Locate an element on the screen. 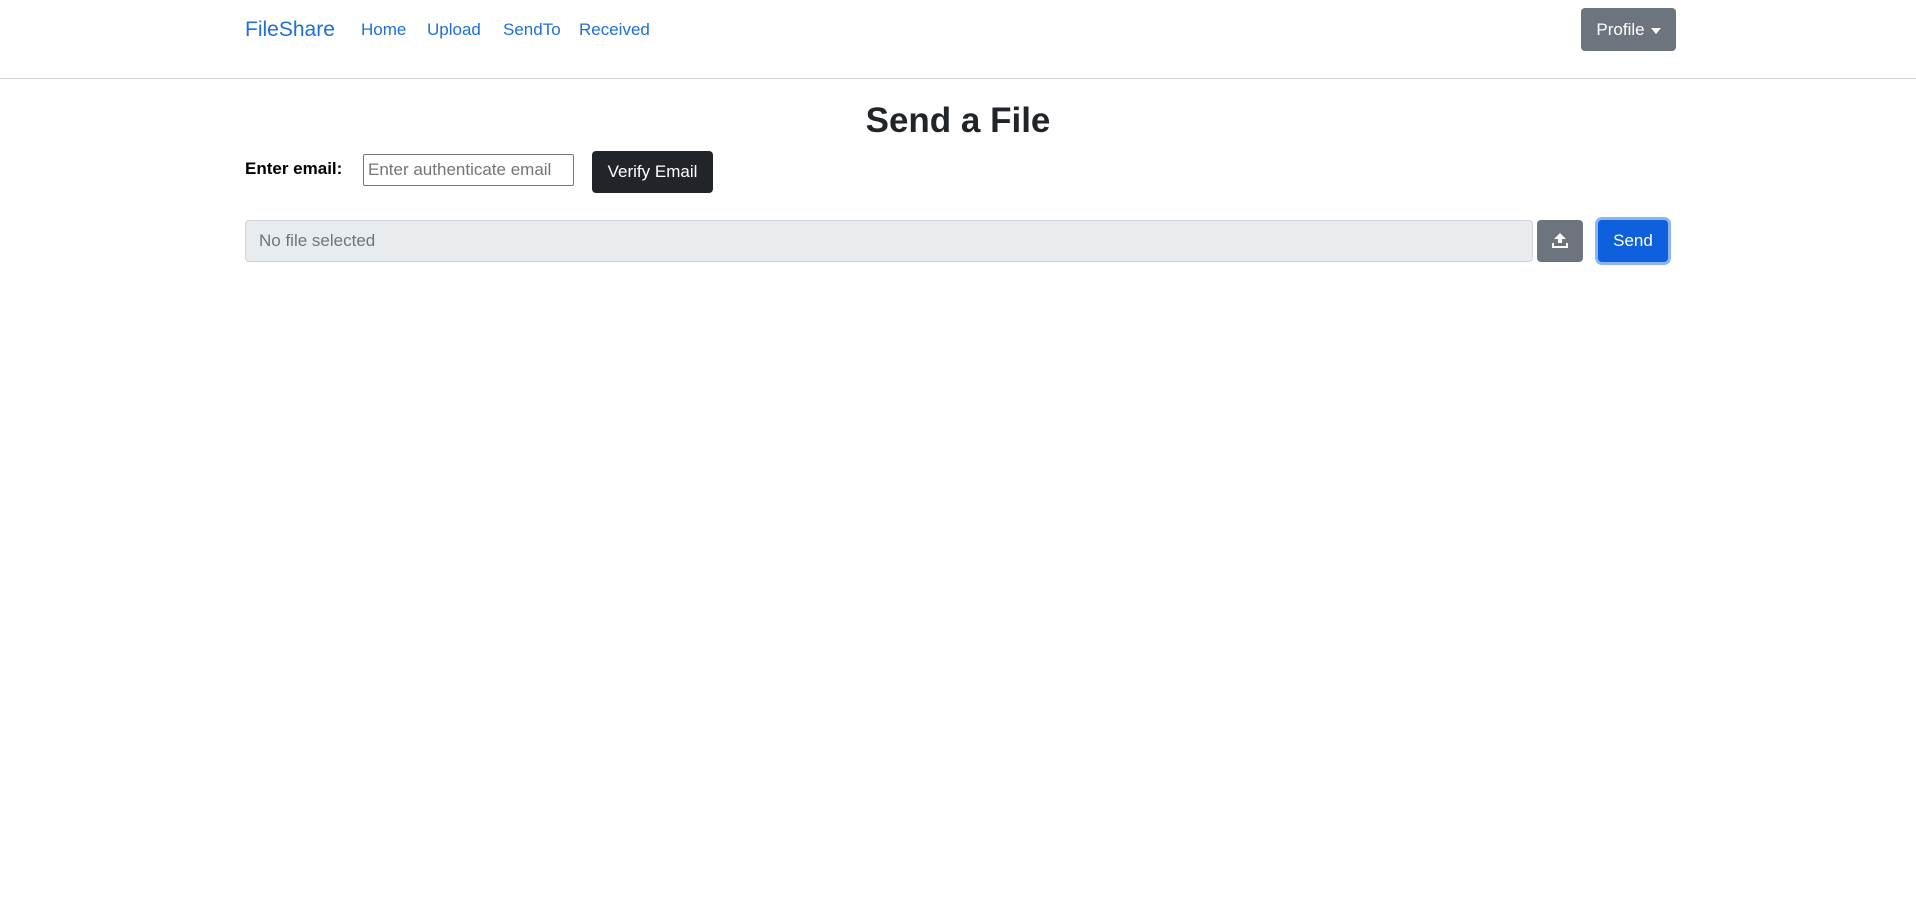 This screenshot has width=1916, height=911. page-title: Send a File is located at coordinates (958, 120).